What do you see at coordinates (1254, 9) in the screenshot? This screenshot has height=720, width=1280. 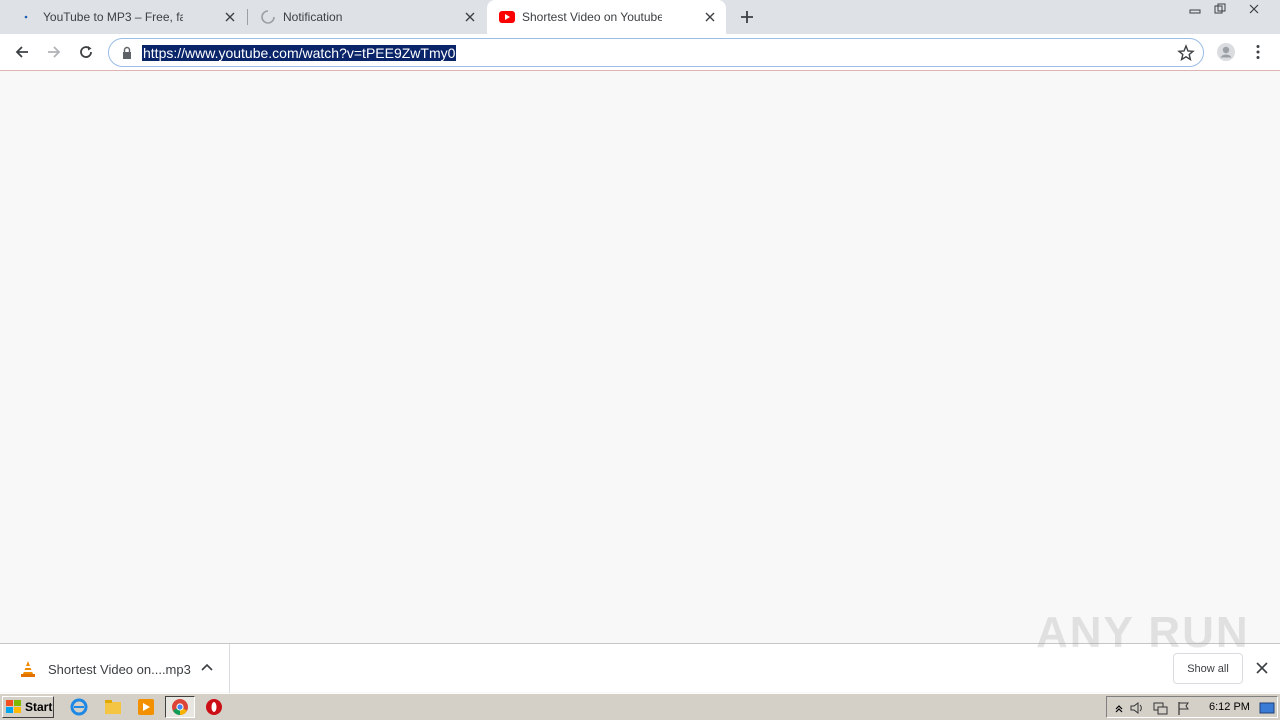 I see `window-close-button` at bounding box center [1254, 9].